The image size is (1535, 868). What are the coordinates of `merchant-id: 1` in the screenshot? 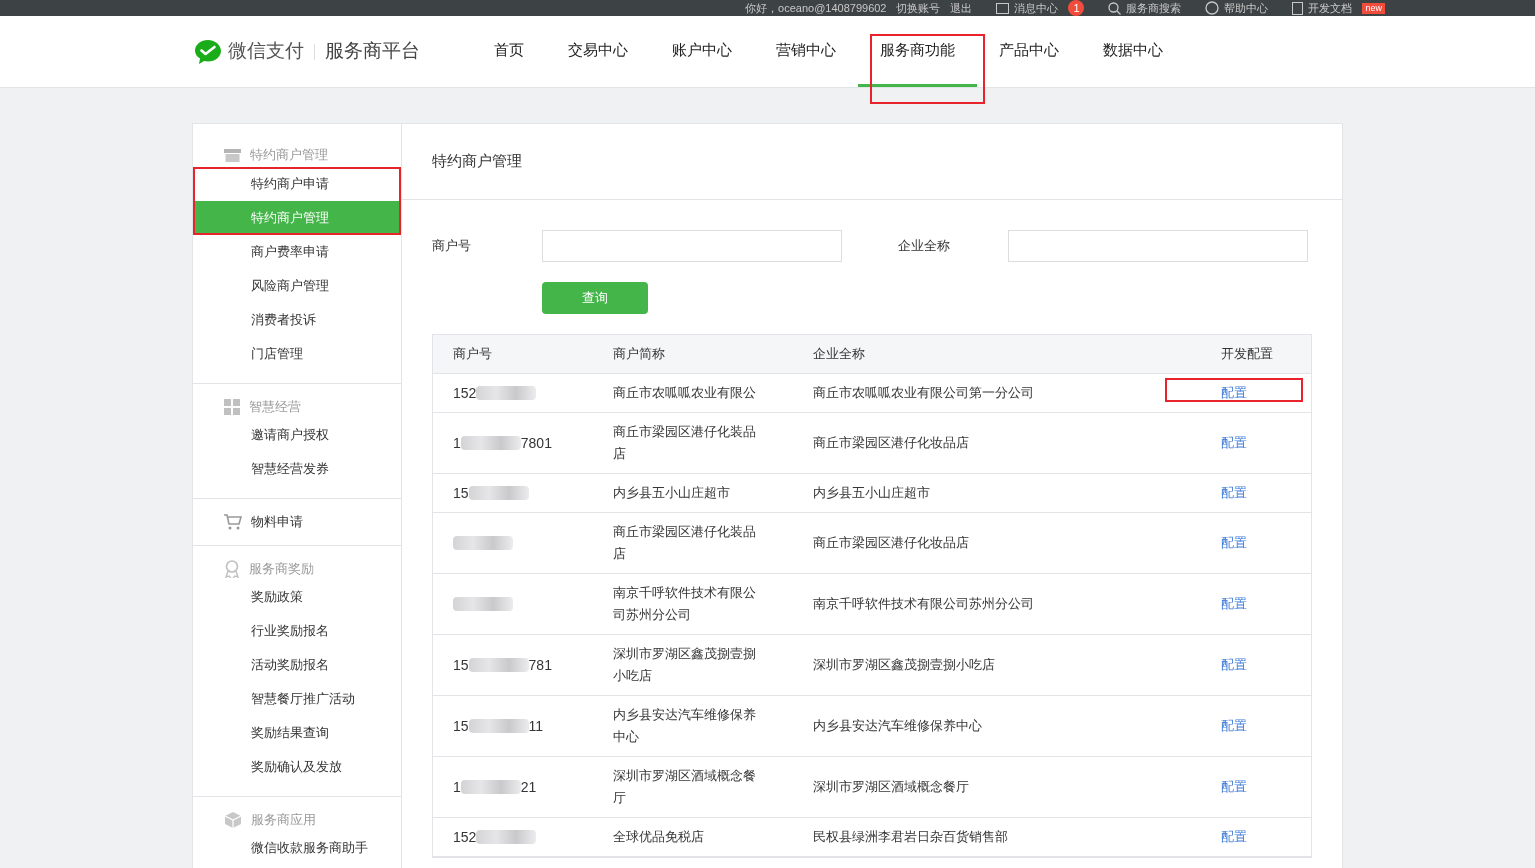 It's located at (457, 443).